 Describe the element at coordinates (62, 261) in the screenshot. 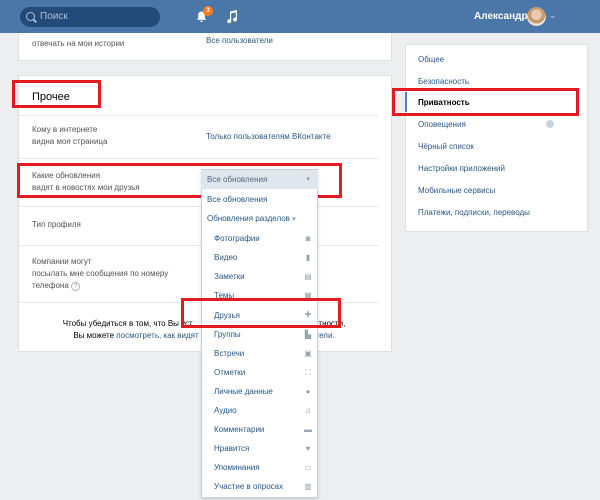

I see `row-label-line: Компании могут` at that location.